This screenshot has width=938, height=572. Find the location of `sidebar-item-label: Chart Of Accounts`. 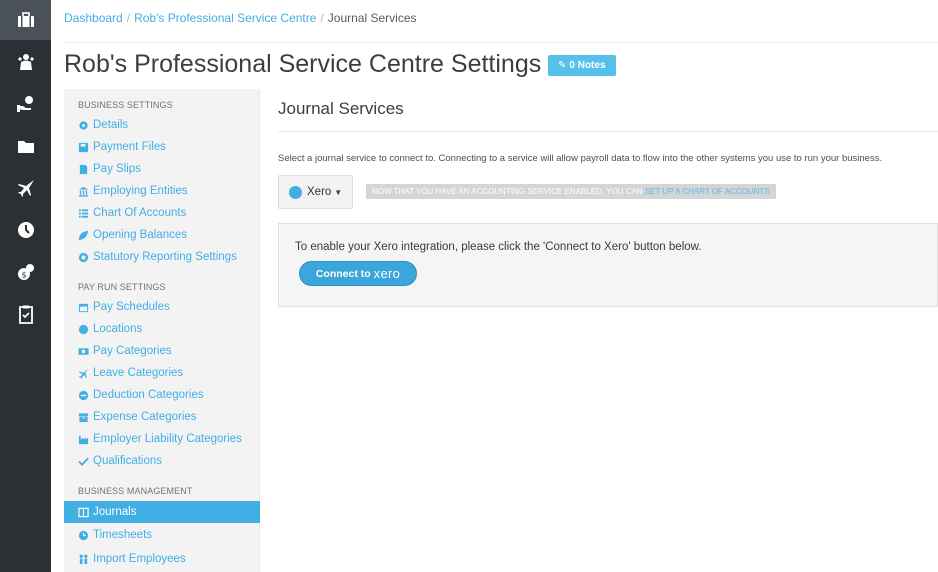

sidebar-item-label: Chart Of Accounts is located at coordinates (140, 213).